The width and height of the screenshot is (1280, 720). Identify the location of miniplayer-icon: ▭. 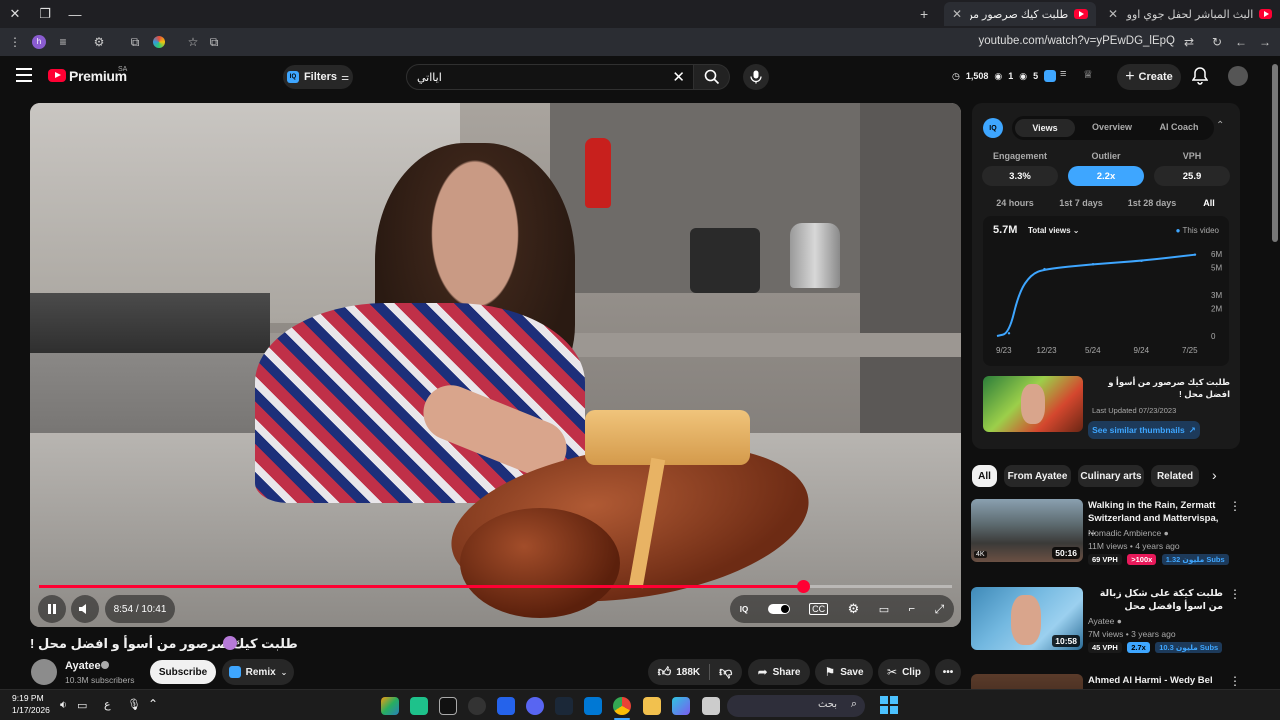
(884, 609).